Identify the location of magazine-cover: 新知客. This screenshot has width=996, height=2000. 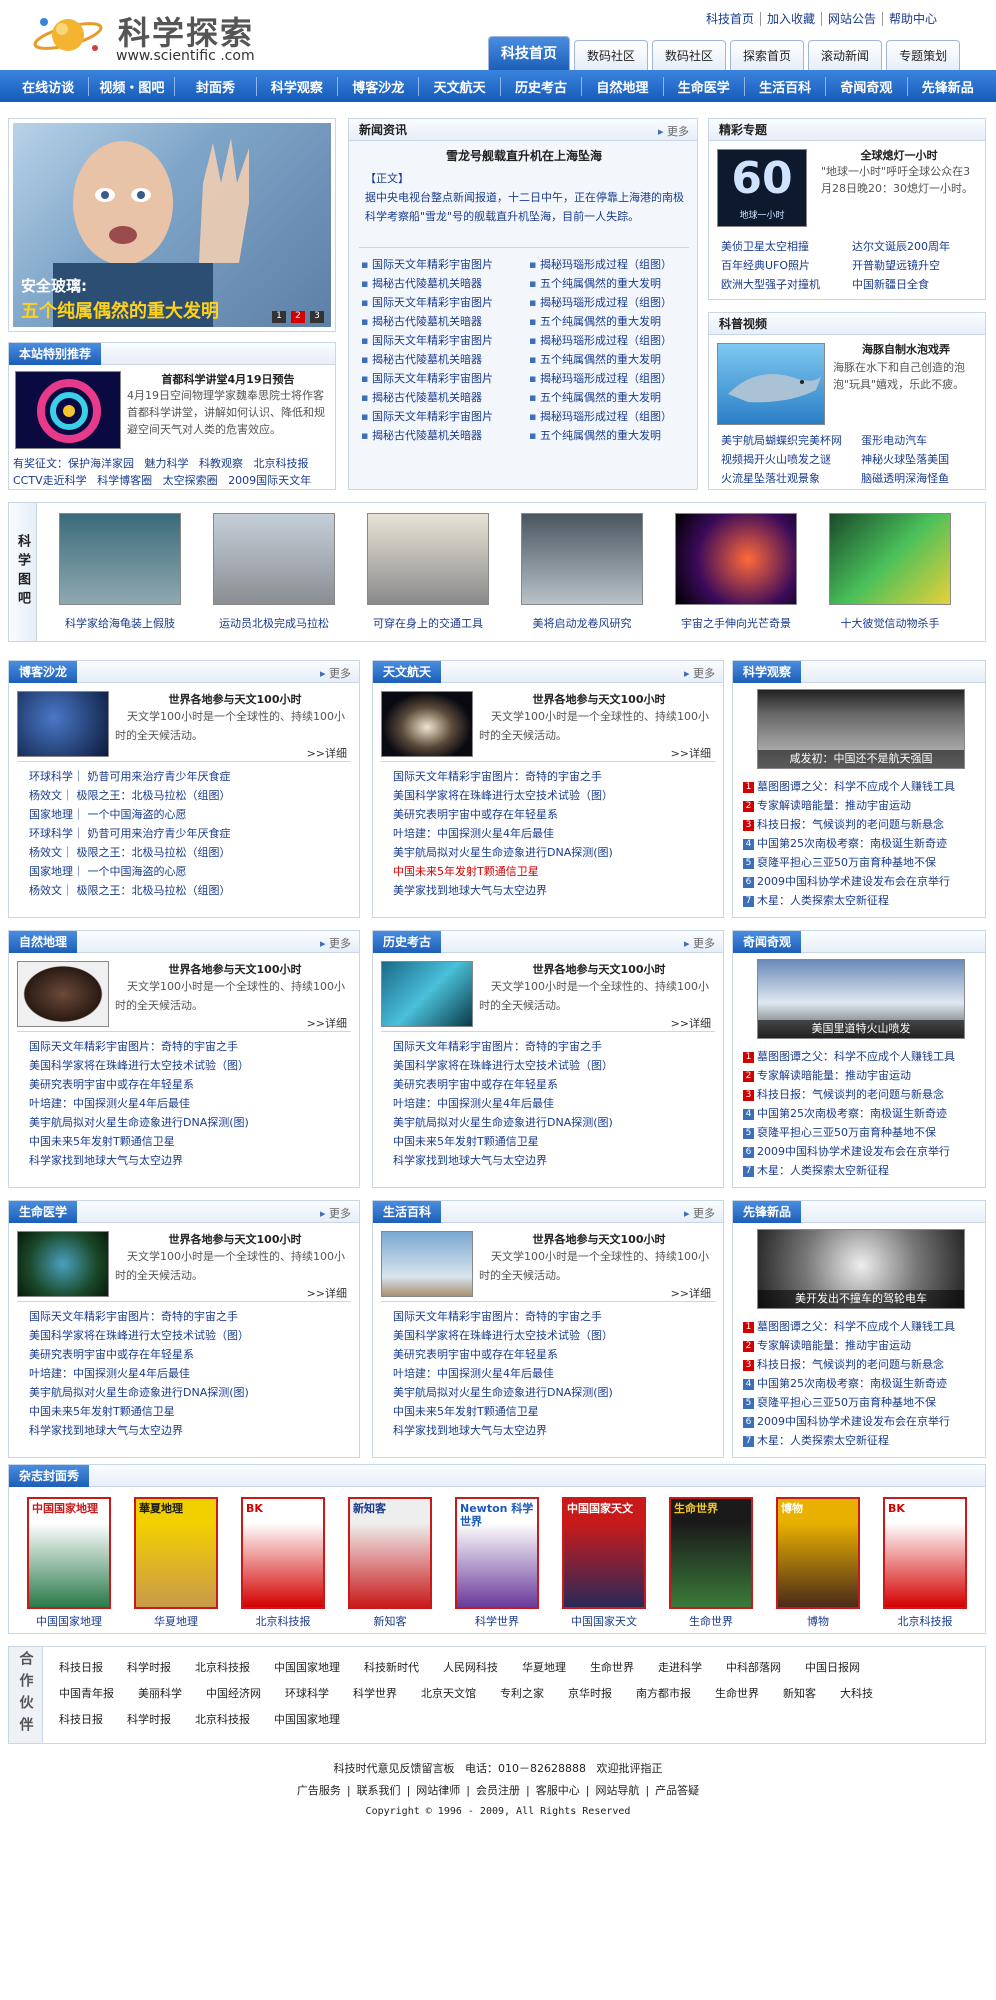
(390, 1553).